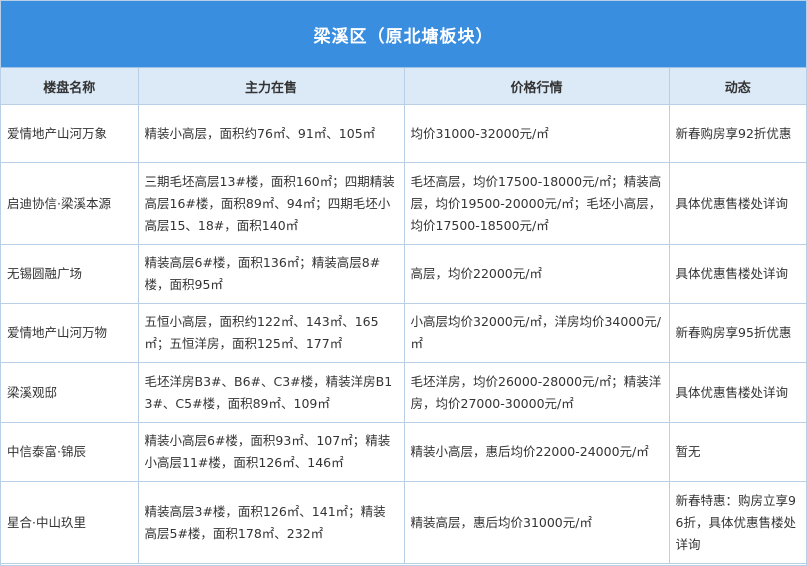 Image resolution: width=807 pixels, height=566 pixels. Describe the element at coordinates (70, 86) in the screenshot. I see `header-project-name: 楼盘名称` at that location.